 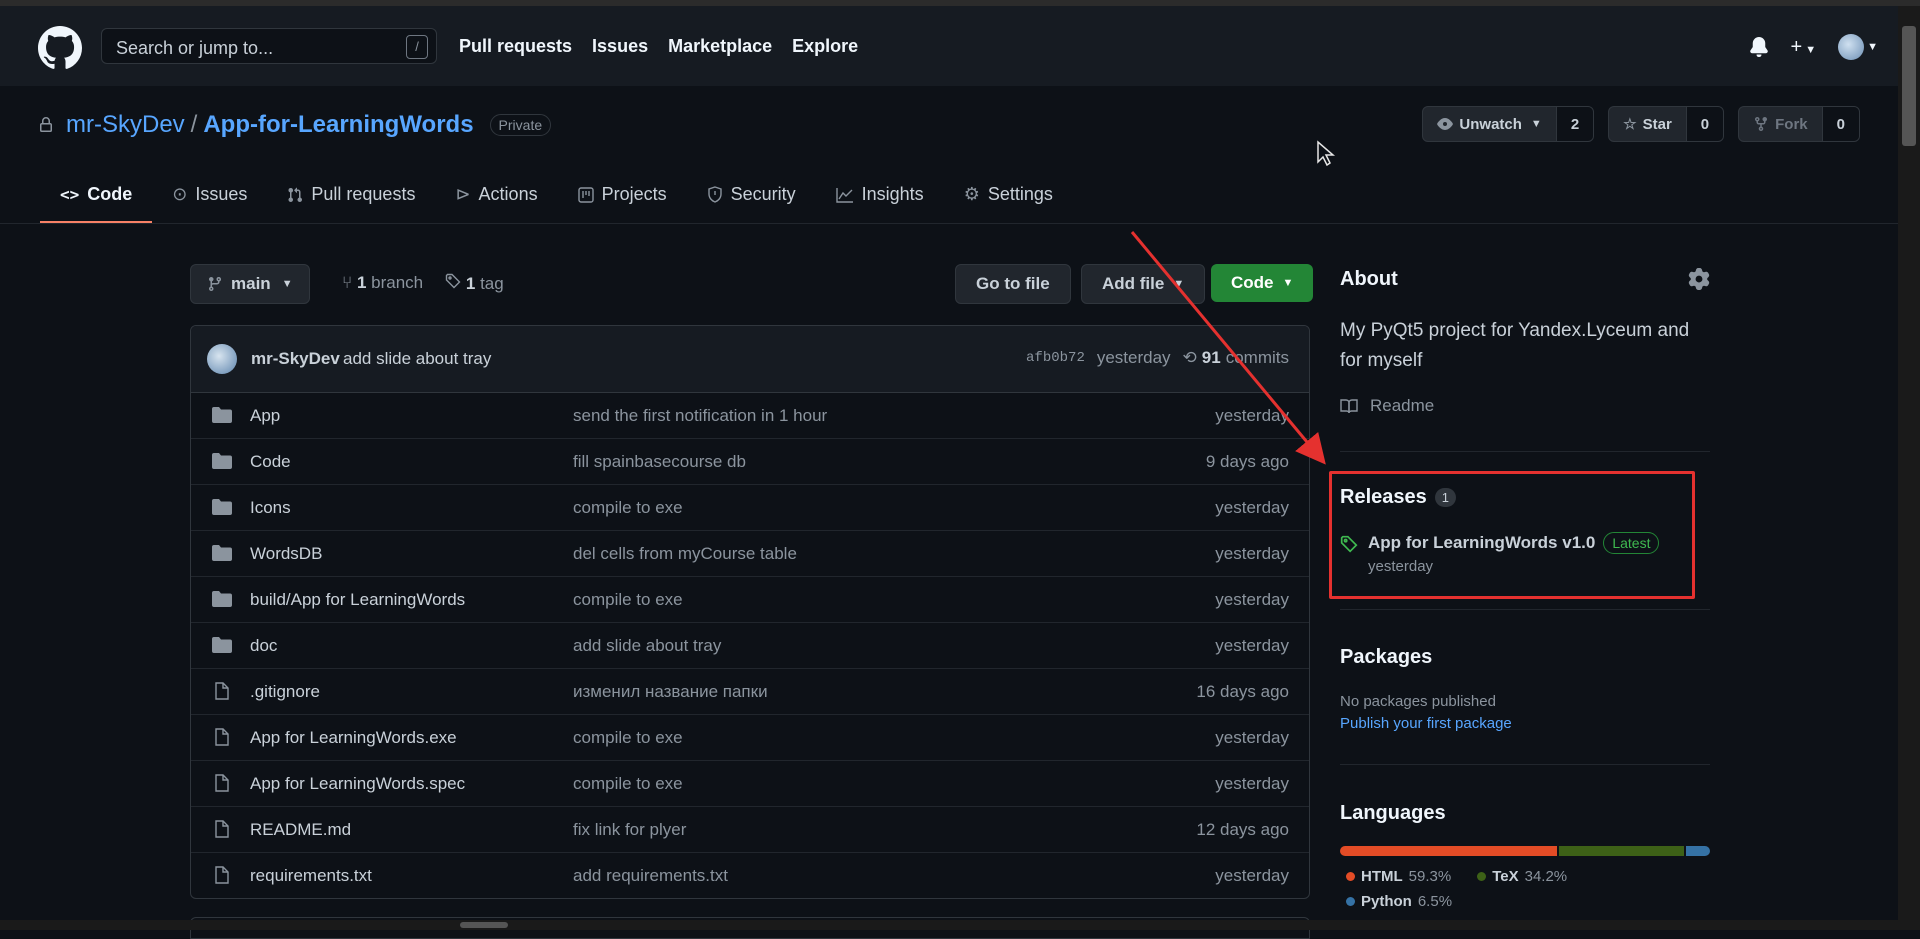 I want to click on mouse-cursor-icon, so click(x=1326, y=153).